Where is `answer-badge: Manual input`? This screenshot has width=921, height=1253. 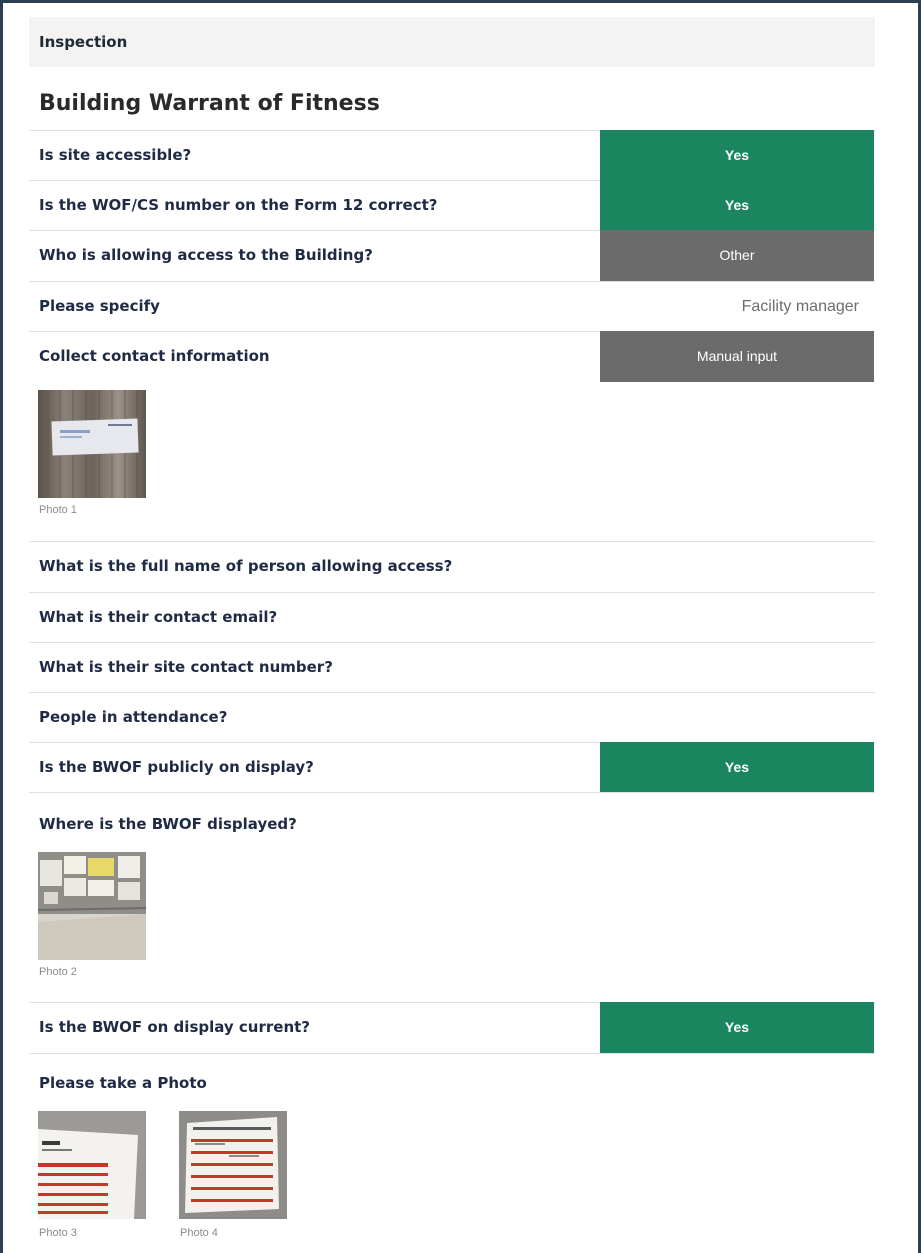
answer-badge: Manual input is located at coordinates (737, 356).